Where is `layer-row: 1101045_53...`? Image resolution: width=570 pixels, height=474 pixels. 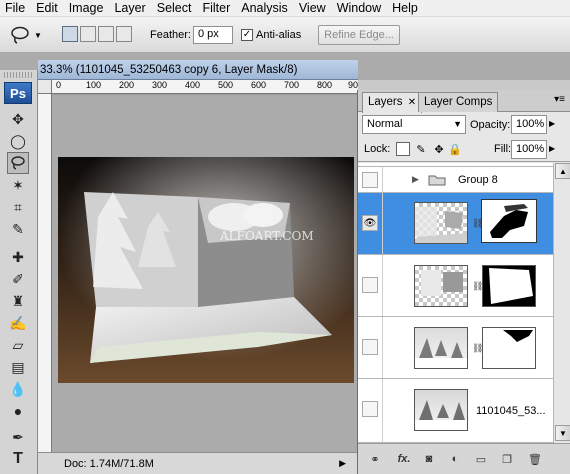
layer-row: 1101045_53... is located at coordinates (455, 411).